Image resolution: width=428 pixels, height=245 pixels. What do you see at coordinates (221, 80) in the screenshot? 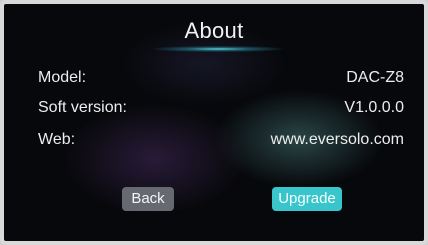
I see `model-row: Model: DAC-Z8` at bounding box center [221, 80].